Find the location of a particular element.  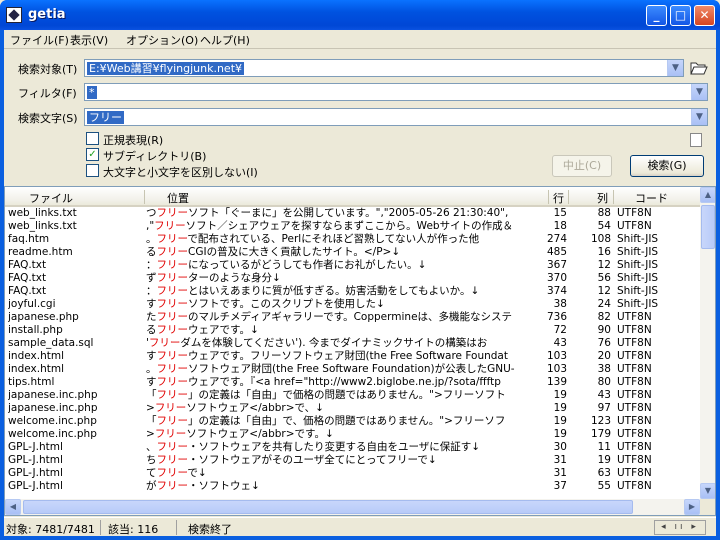

match-prefix: > is located at coordinates (150, 434).